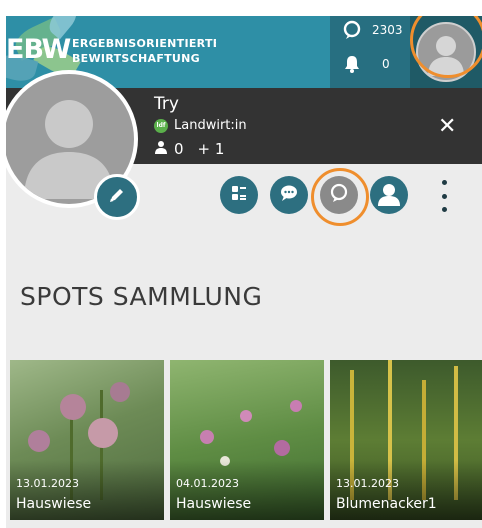 Image resolution: width=482 pixels, height=528 pixels. I want to click on user-button, so click(389, 195).